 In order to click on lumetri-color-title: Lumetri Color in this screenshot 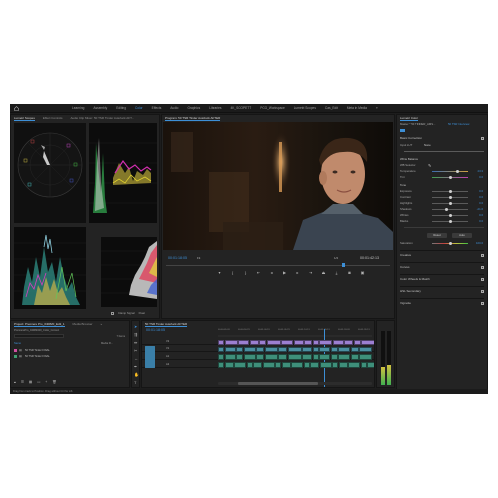, I will do `click(409, 118)`.